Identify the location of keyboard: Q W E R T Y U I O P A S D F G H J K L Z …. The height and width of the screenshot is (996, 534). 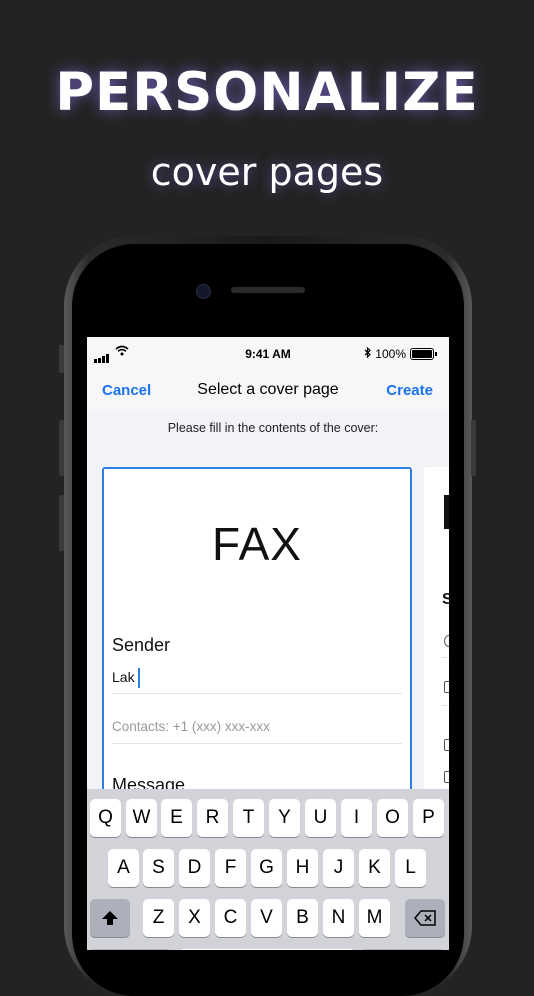
(268, 869).